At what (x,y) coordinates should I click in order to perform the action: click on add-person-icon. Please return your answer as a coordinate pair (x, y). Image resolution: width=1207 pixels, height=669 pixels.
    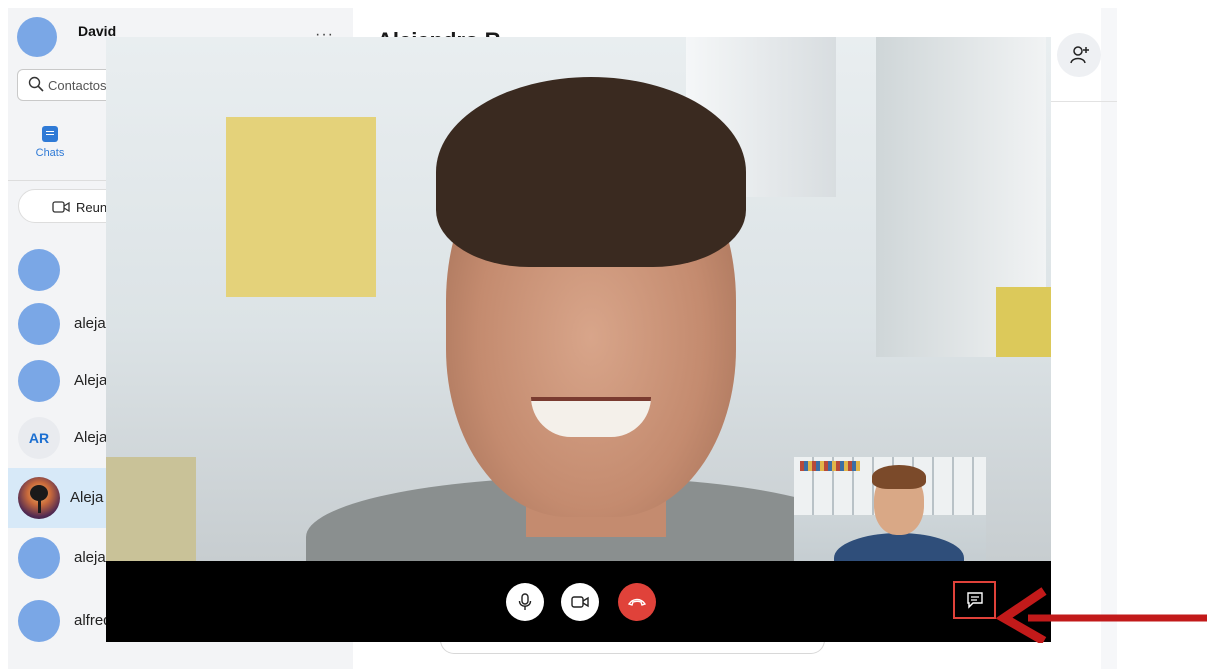
    Looking at the image, I should click on (1079, 55).